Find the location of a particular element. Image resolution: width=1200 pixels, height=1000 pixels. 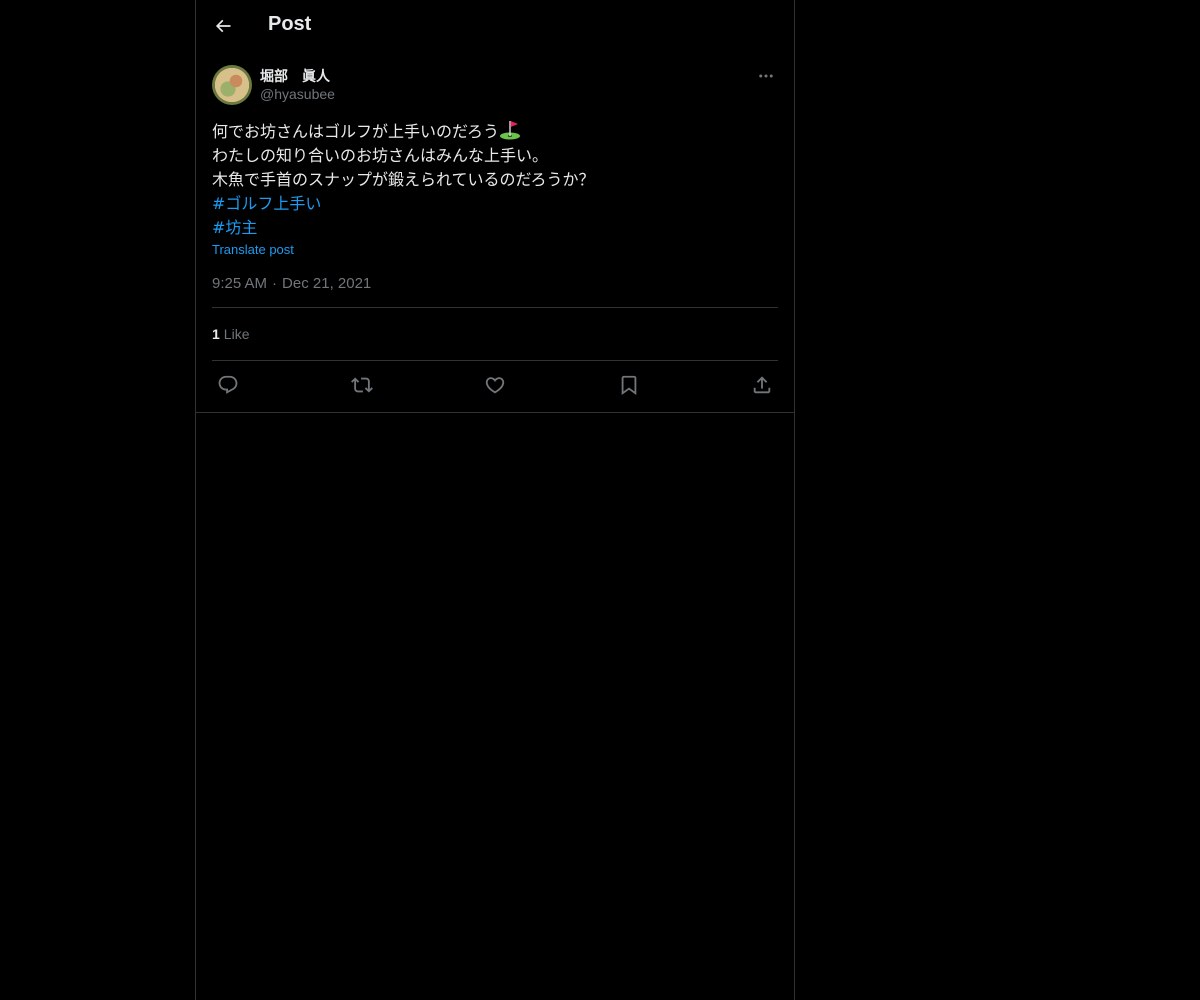

author-handle: @hyasubee is located at coordinates (297, 94).